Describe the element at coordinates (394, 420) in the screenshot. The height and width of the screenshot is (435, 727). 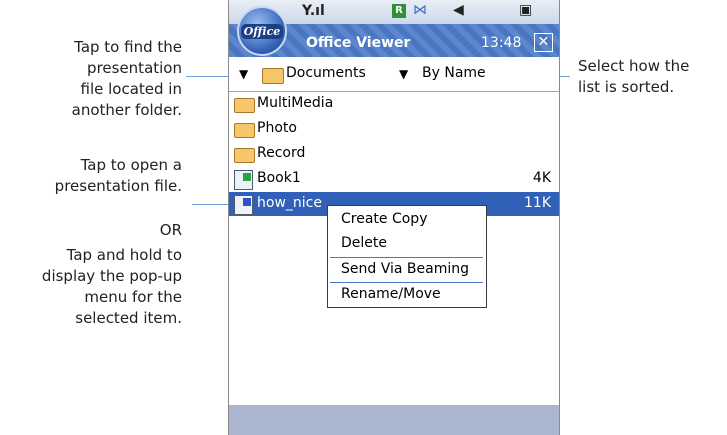
I see `bottom-bar` at that location.